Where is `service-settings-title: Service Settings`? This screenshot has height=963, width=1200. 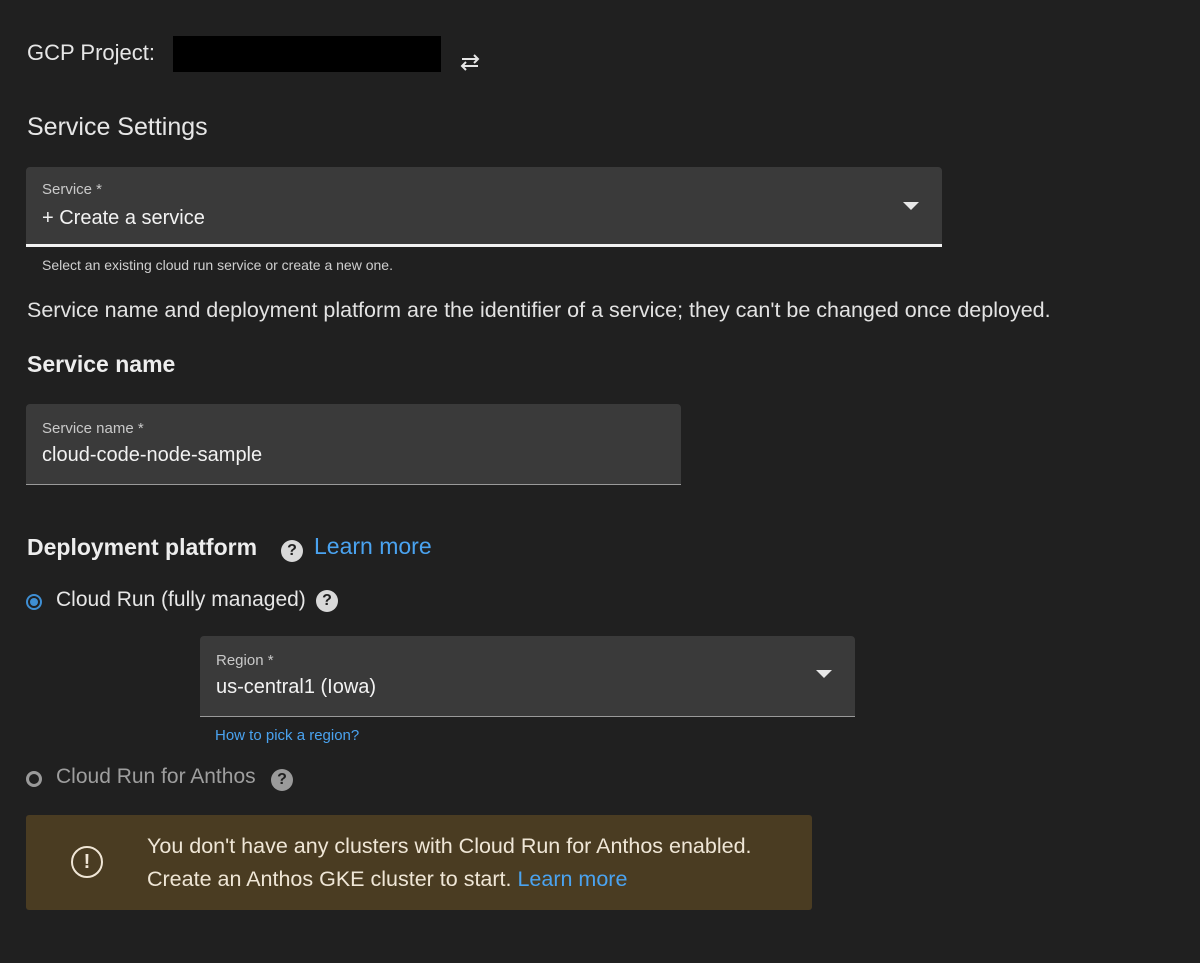
service-settings-title: Service Settings is located at coordinates (117, 127).